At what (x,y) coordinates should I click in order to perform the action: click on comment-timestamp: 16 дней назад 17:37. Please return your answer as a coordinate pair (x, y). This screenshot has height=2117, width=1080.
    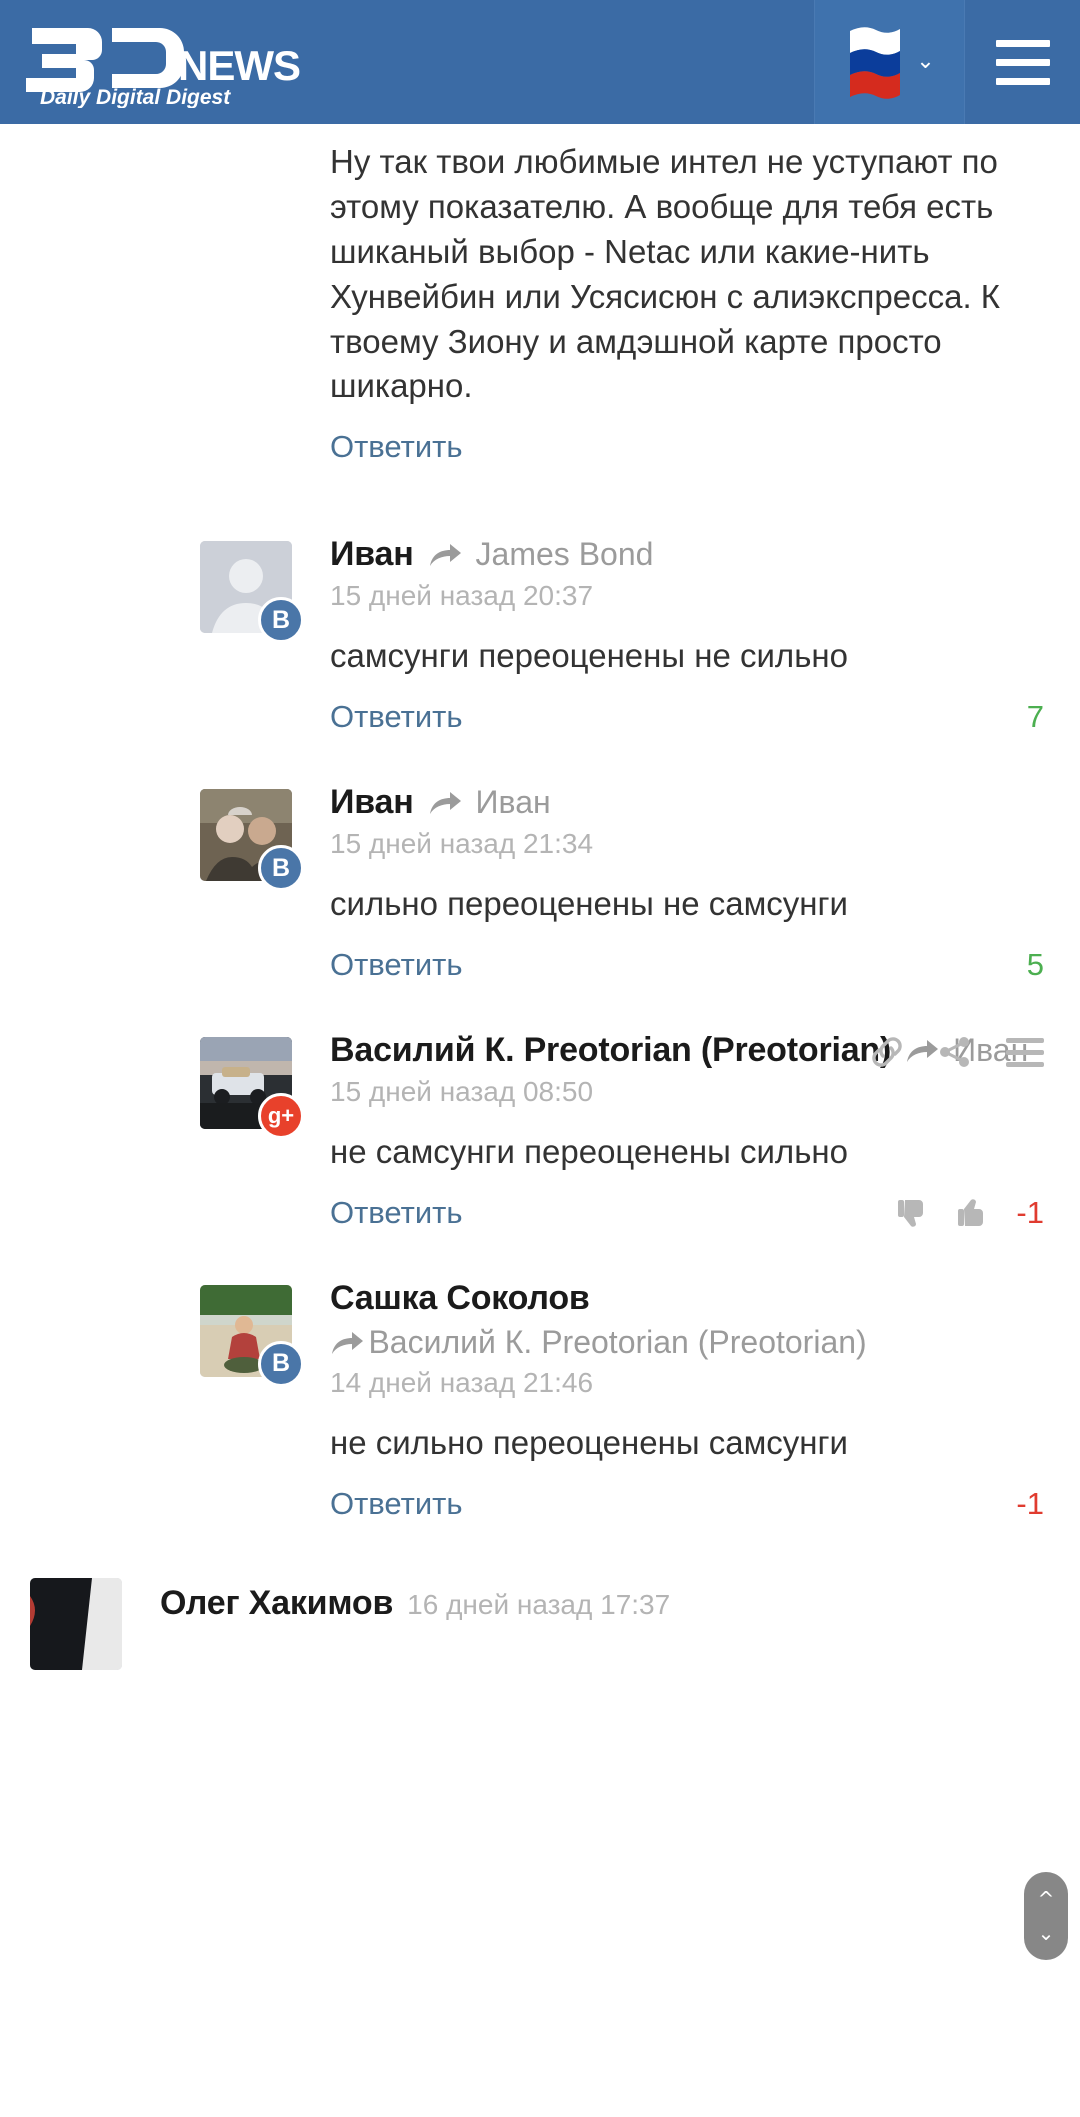
    Looking at the image, I should click on (539, 1604).